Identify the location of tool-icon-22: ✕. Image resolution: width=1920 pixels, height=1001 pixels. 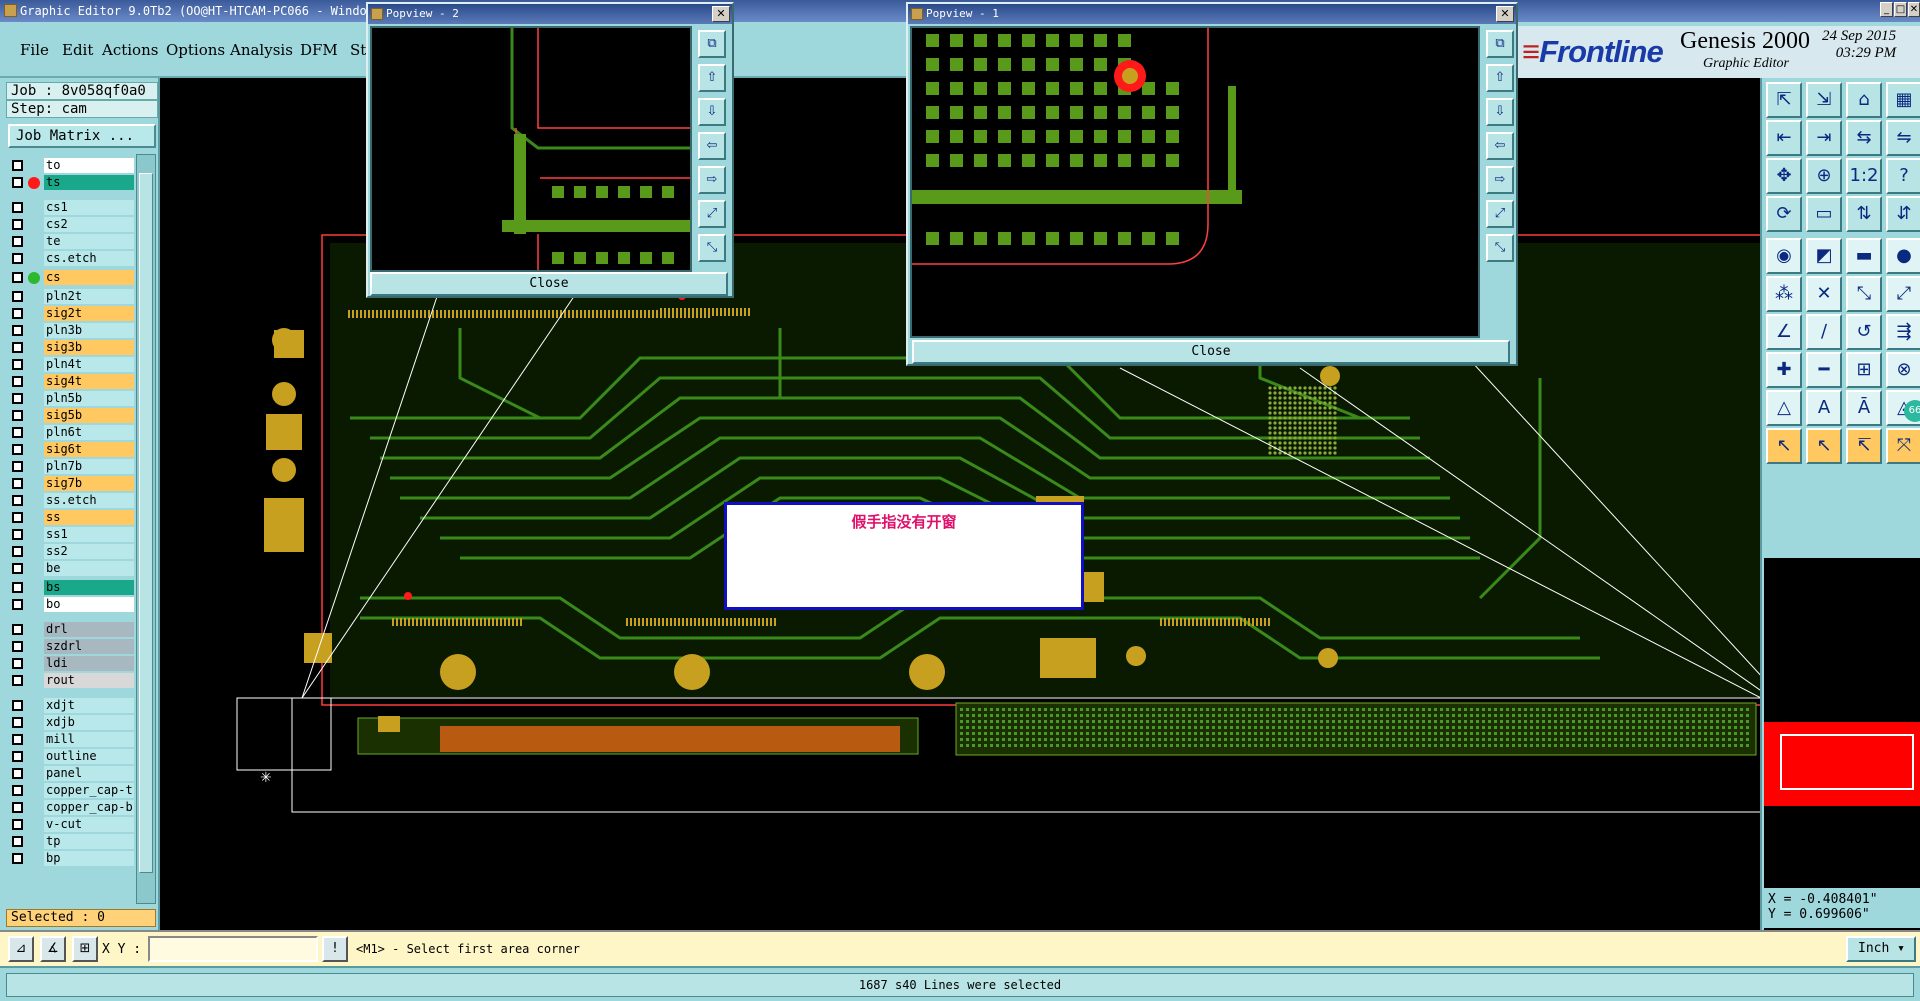
(1824, 294).